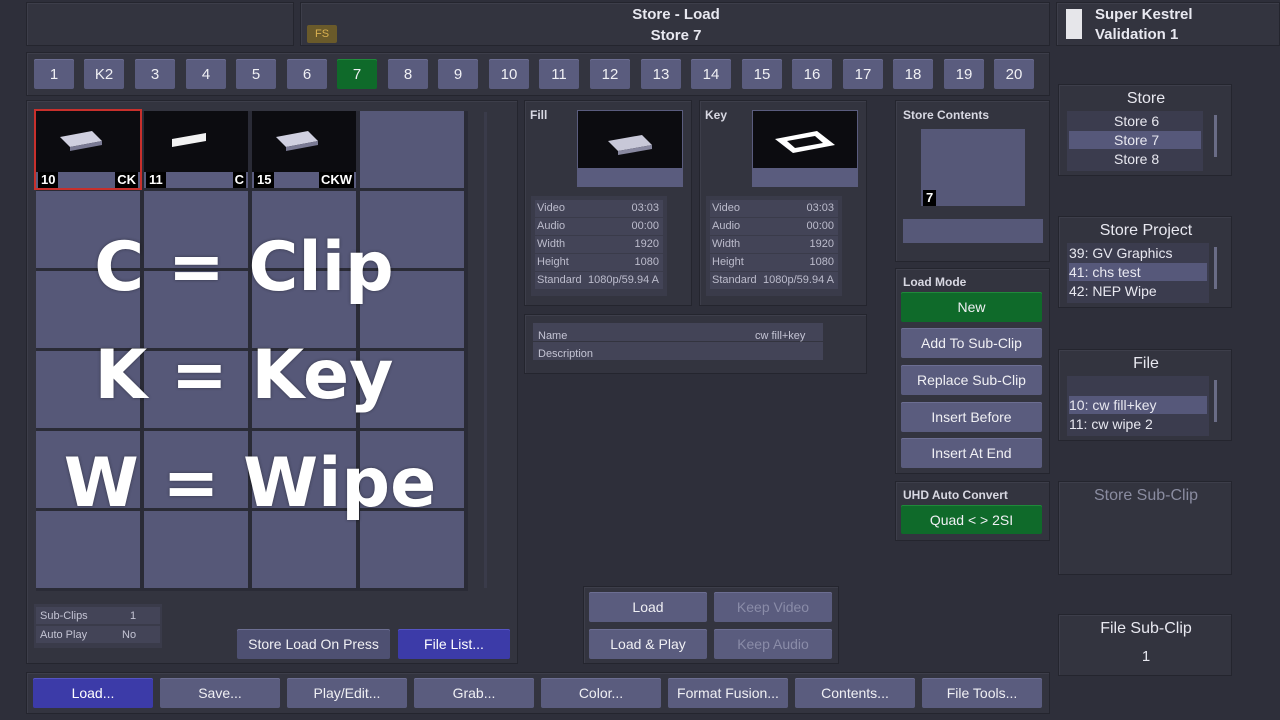  I want to click on store-tab-9: 9, so click(458, 74).